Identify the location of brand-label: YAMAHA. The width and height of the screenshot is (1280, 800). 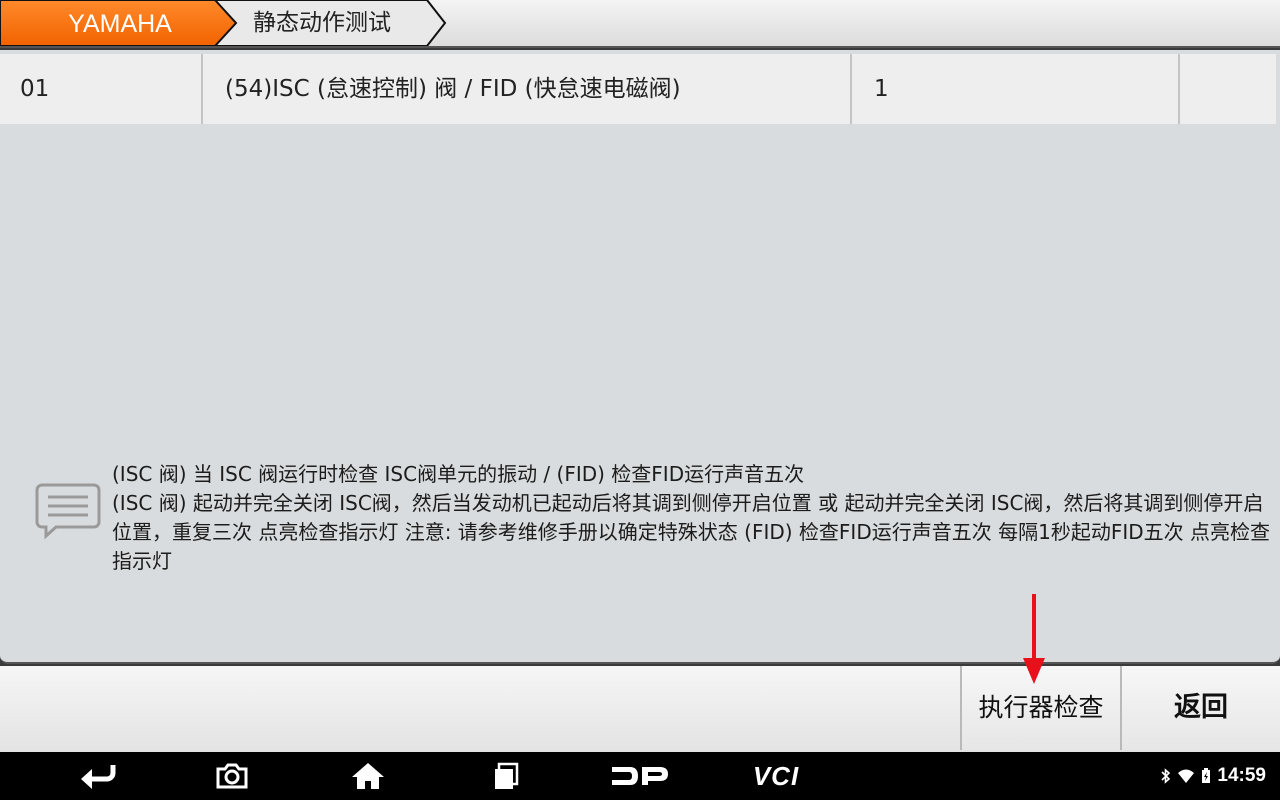
(120, 24).